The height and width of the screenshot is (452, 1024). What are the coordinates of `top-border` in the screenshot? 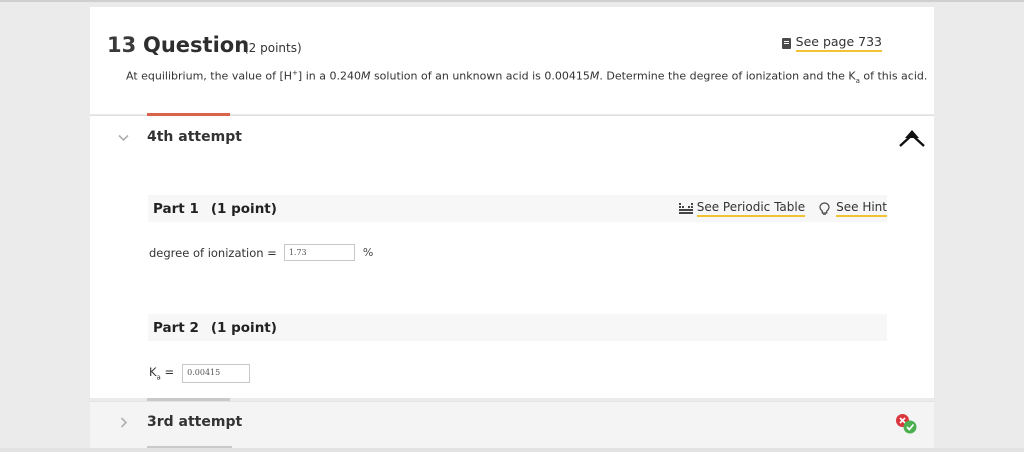 It's located at (512, 1).